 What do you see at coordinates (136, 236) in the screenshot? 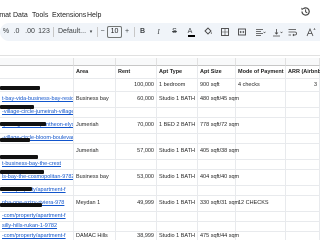
I see `rent-cell: 38,999` at bounding box center [136, 236].